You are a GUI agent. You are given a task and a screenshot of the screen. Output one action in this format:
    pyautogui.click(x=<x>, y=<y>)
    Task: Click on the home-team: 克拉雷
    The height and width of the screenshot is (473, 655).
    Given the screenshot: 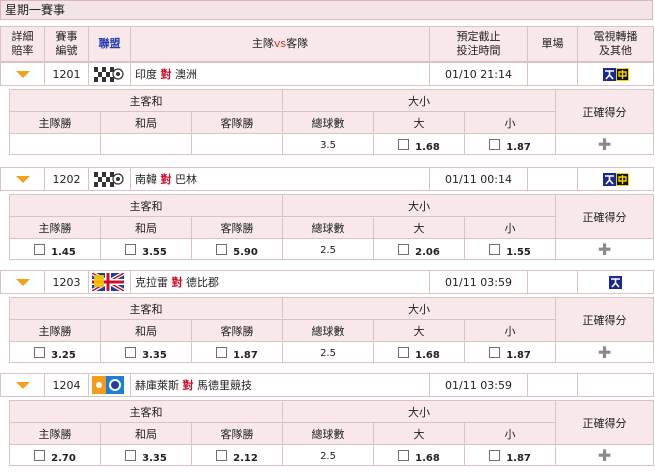 What is the action you would take?
    pyautogui.click(x=151, y=282)
    